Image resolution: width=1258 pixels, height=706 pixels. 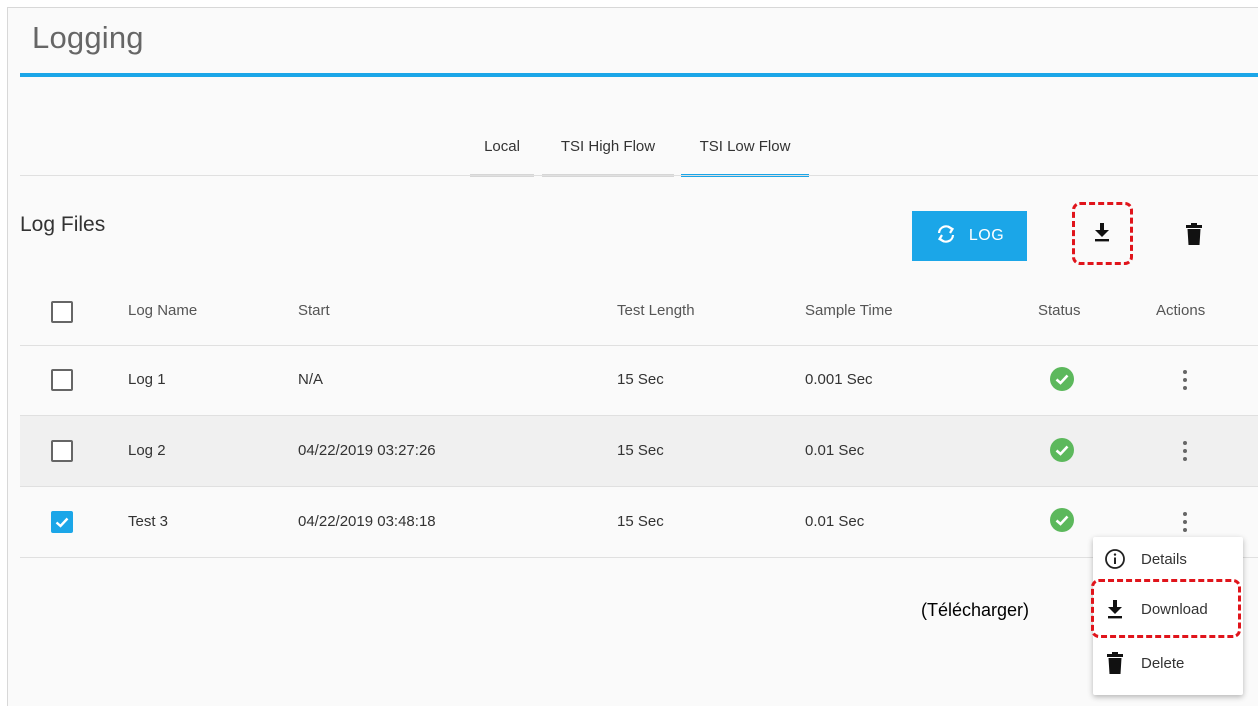 What do you see at coordinates (745, 146) in the screenshot?
I see `tab-label: TSI Low Flow` at bounding box center [745, 146].